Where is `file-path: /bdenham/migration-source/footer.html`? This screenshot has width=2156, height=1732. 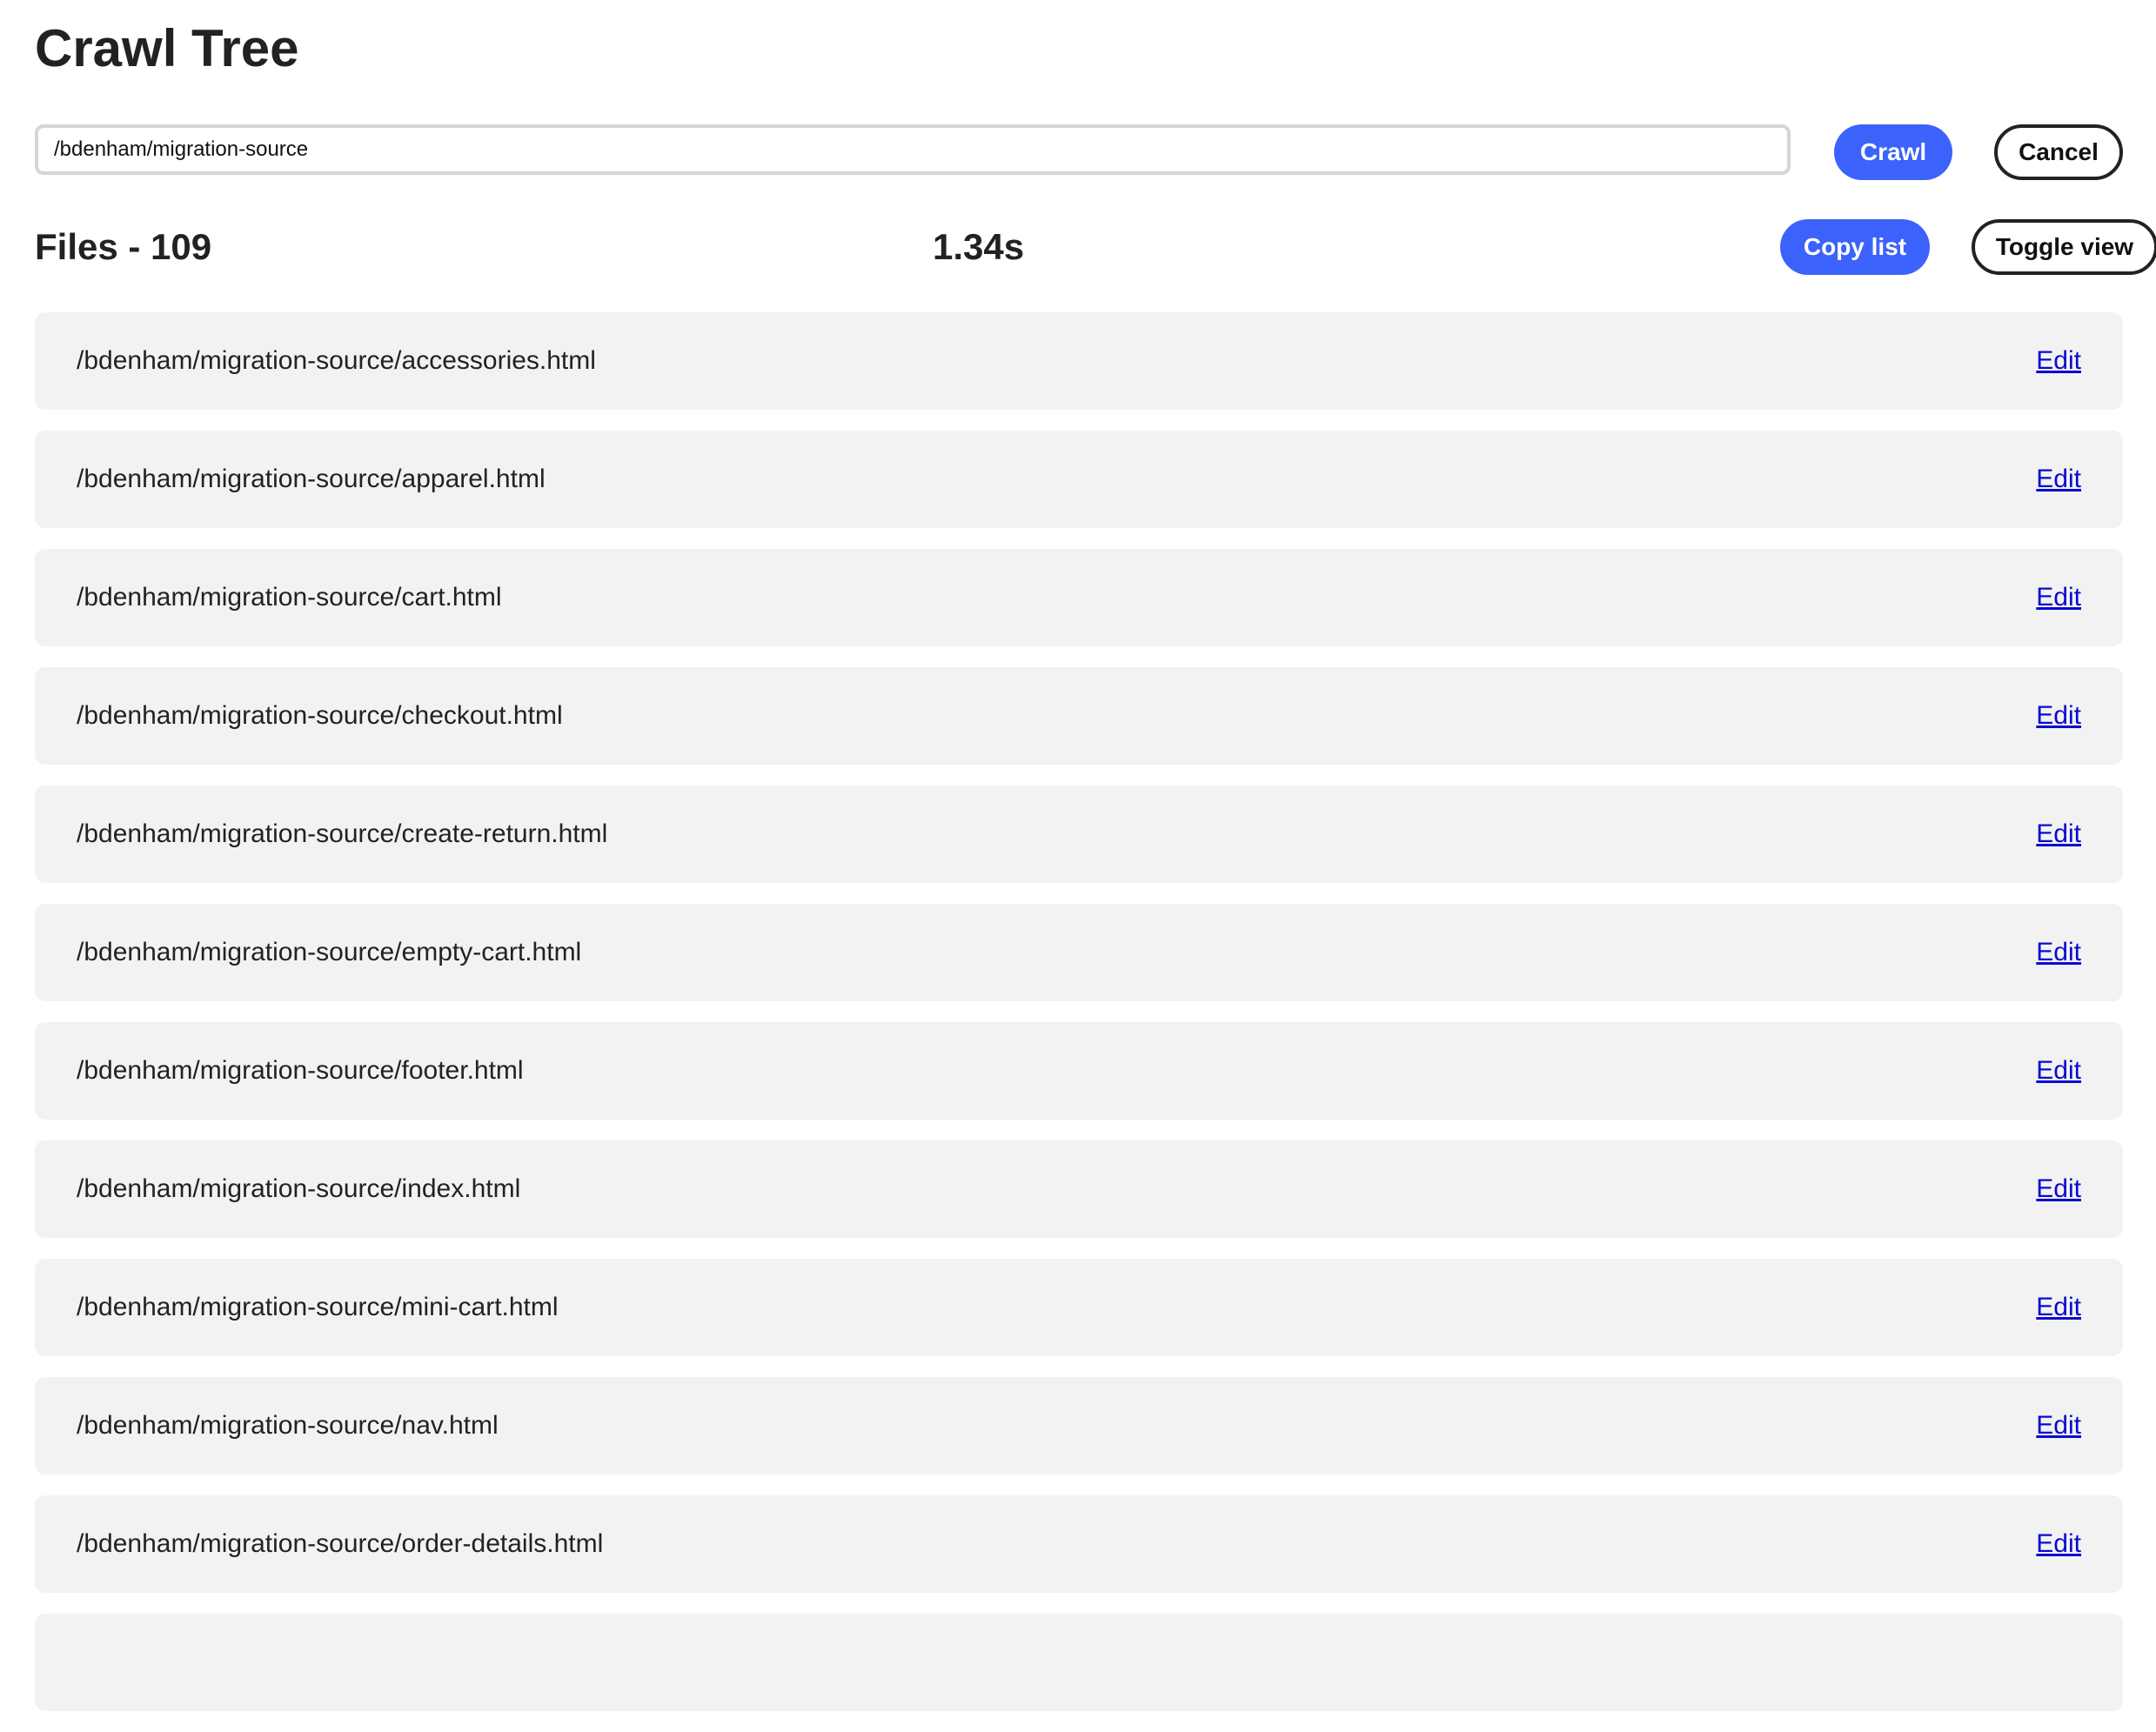
file-path: /bdenham/migration-source/footer.html is located at coordinates (300, 1070).